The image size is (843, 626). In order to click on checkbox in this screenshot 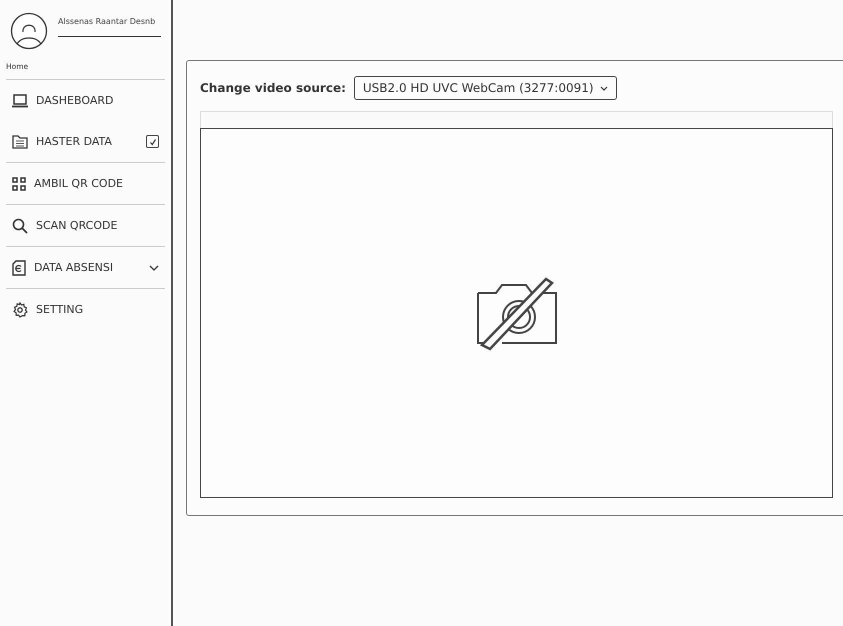, I will do `click(152, 141)`.